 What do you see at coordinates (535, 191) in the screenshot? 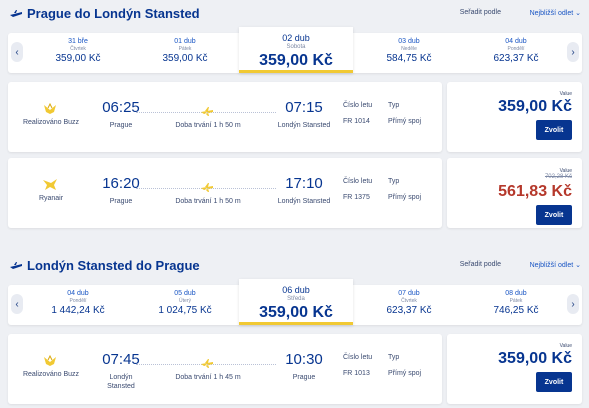
I see `flight-price: 561,83 Kč` at bounding box center [535, 191].